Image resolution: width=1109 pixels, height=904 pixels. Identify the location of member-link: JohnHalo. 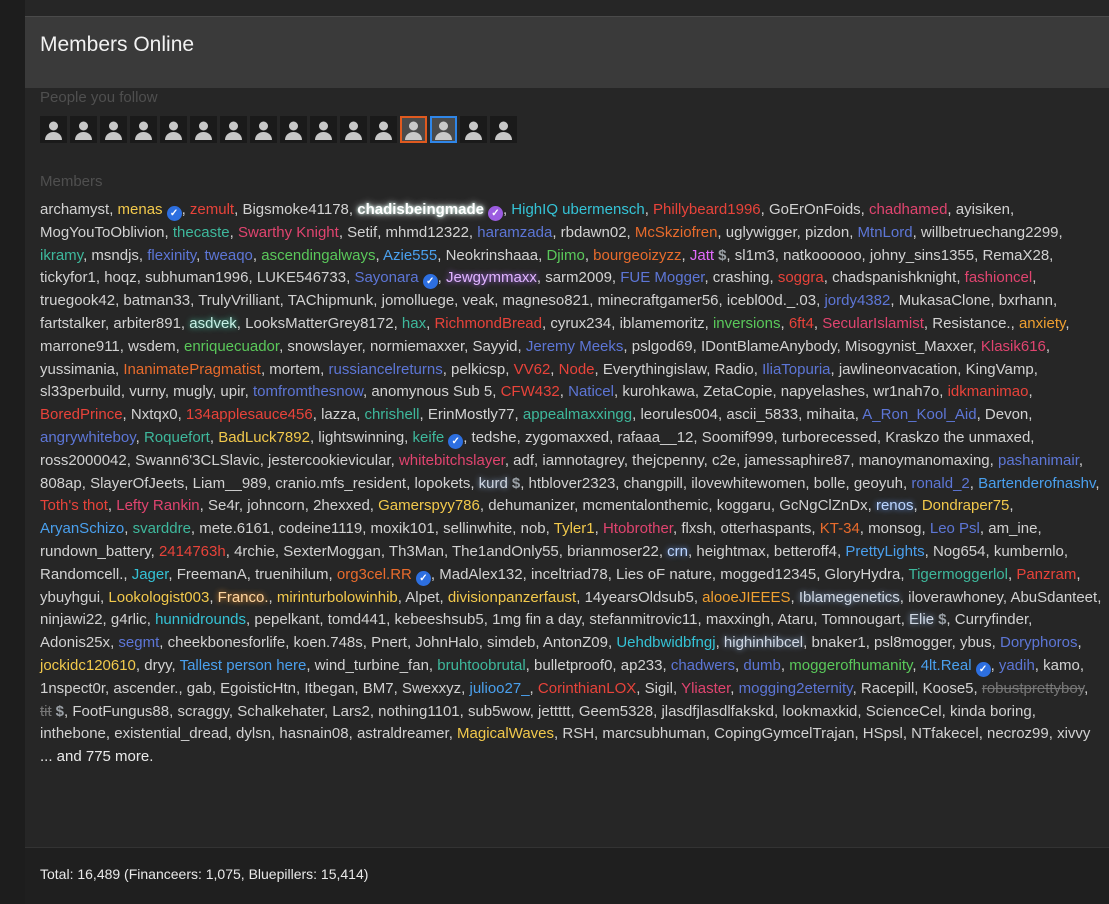
(446, 642).